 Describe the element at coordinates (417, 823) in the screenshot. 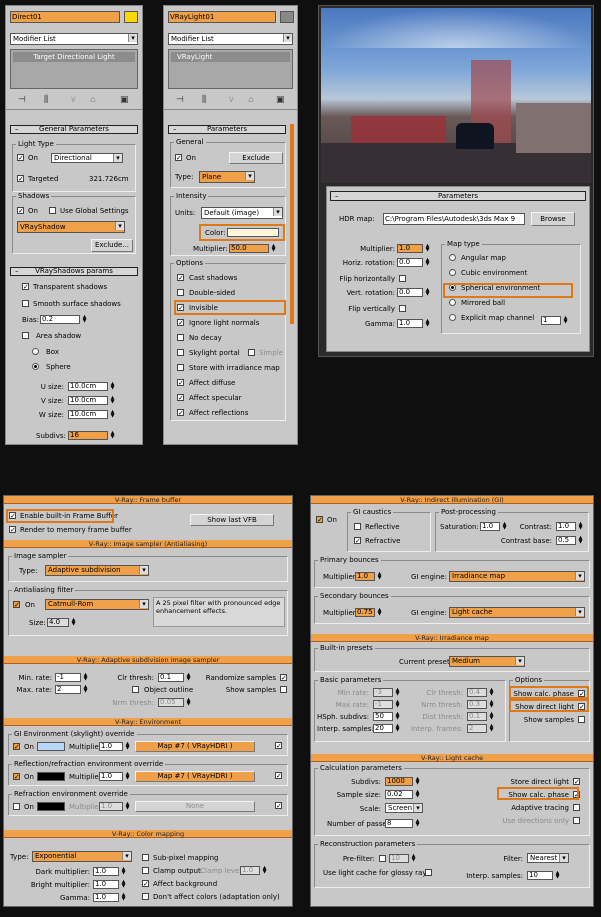

I see `number-of-passes-spinner: ▲ ▼` at that location.